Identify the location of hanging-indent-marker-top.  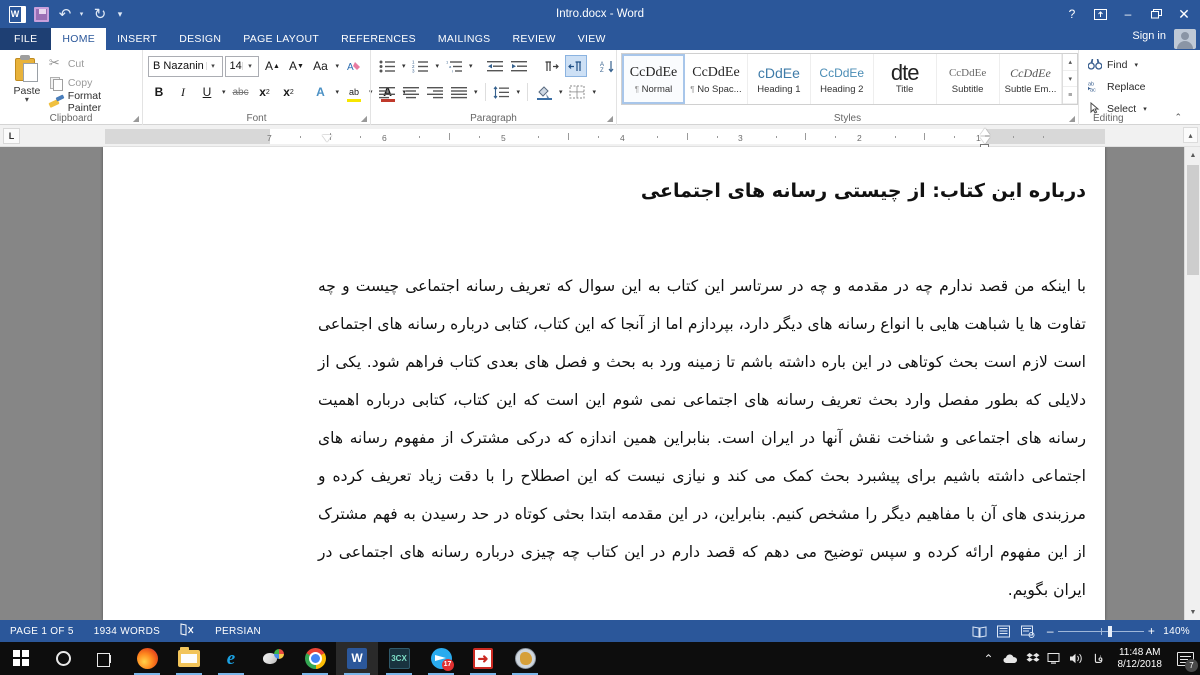
(985, 131).